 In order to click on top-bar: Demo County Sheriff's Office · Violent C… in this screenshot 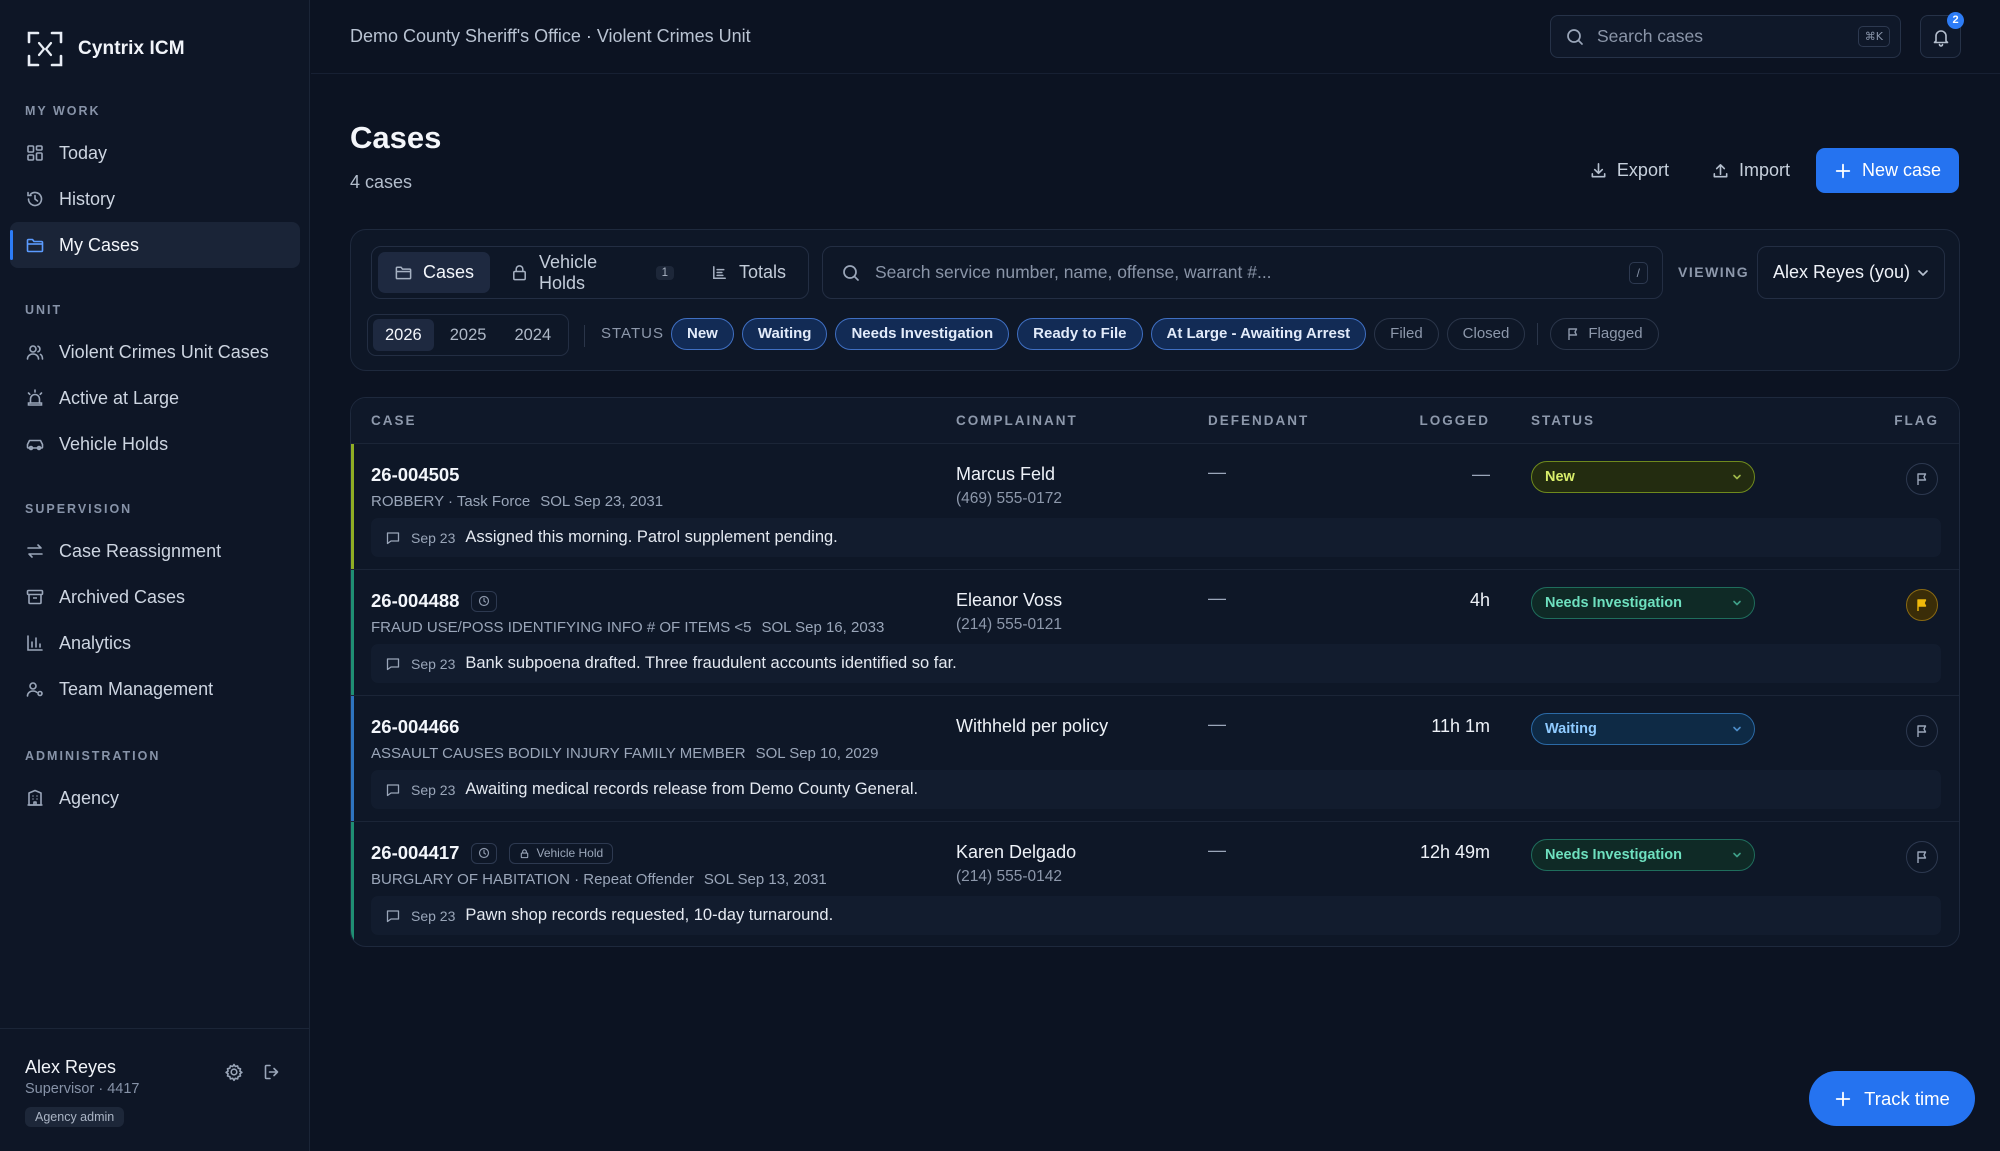, I will do `click(1155, 37)`.